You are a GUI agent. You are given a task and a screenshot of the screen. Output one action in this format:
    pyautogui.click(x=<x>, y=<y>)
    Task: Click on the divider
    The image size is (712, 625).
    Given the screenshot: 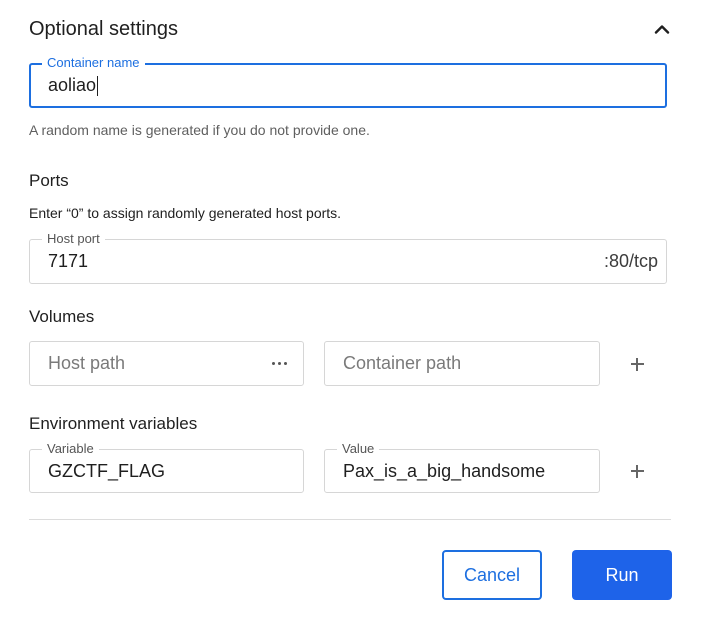 What is the action you would take?
    pyautogui.click(x=350, y=519)
    